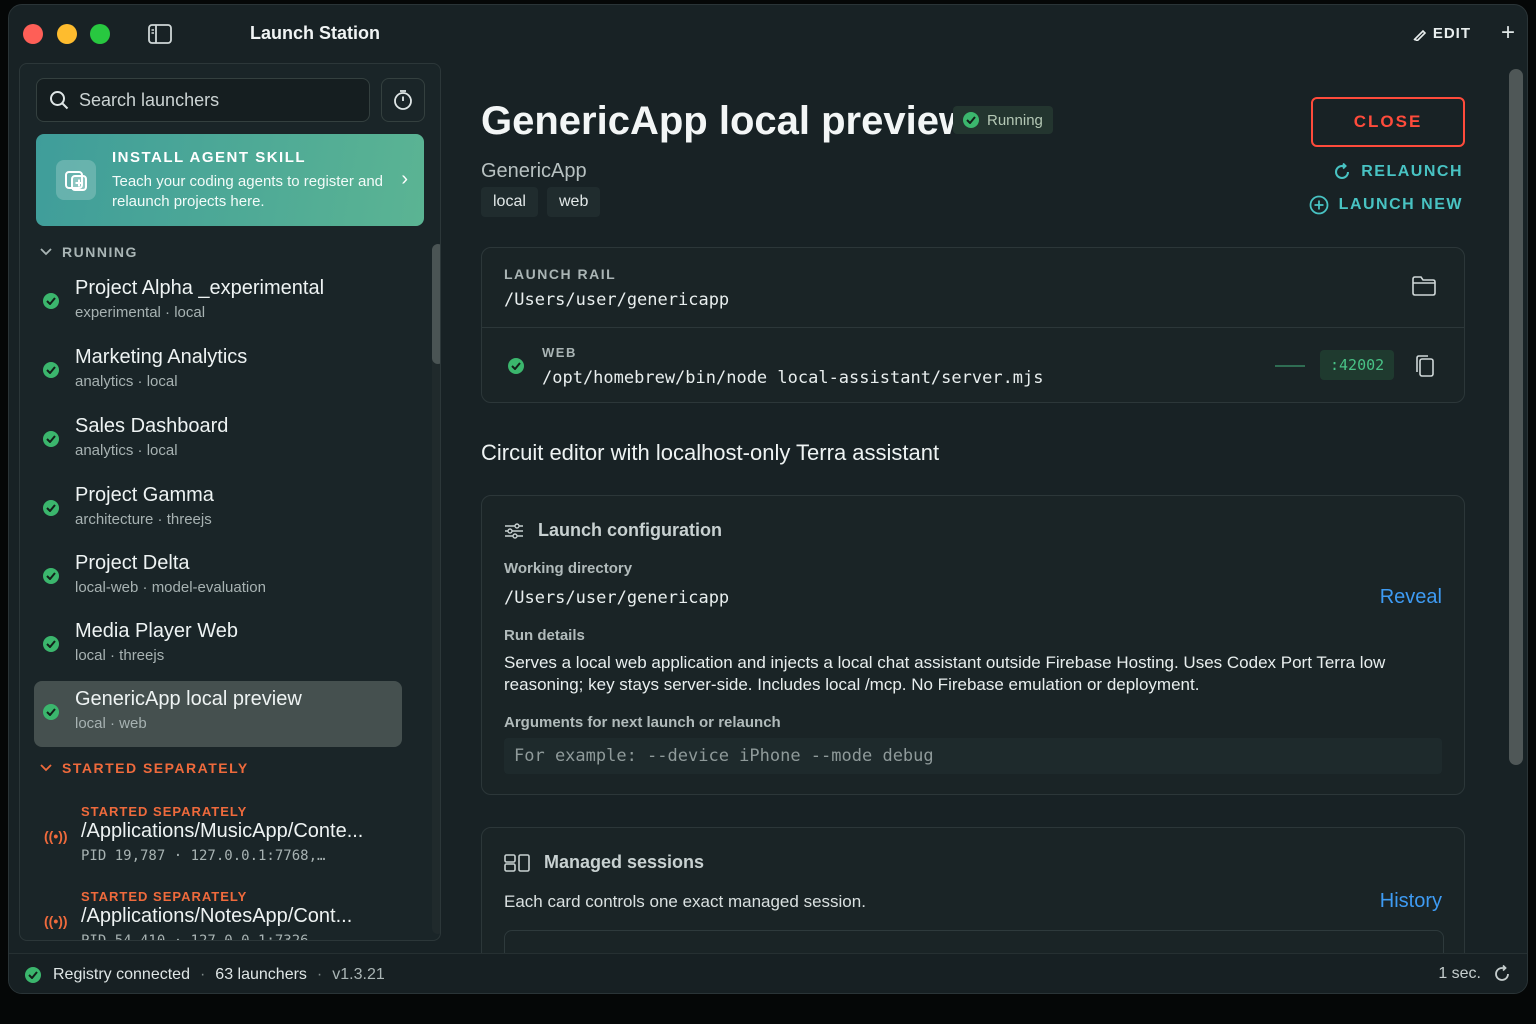 The height and width of the screenshot is (1024, 1536). Describe the element at coordinates (642, 722) in the screenshot. I see `arguments-label: Arguments for next launch or relaunch` at that location.